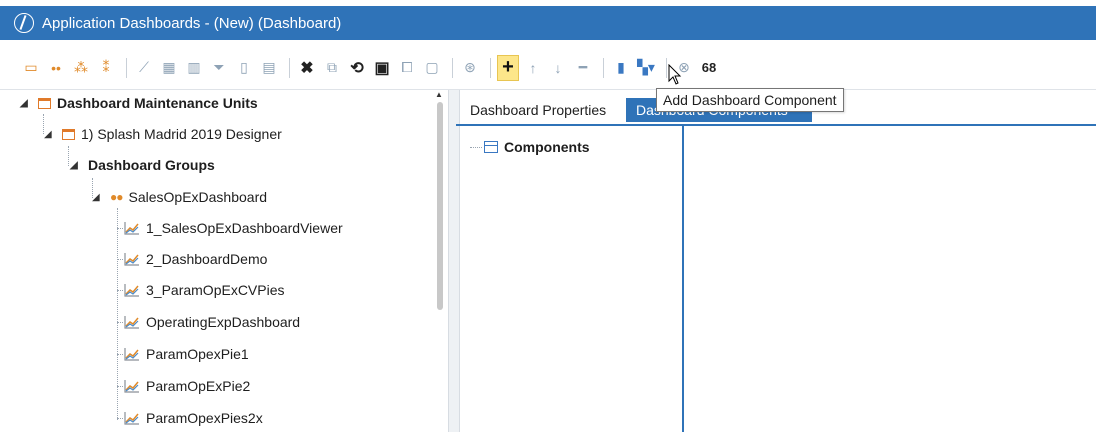 Image resolution: width=1096 pixels, height=432 pixels. Describe the element at coordinates (215, 290) in the screenshot. I see `tree-label: 3_ParamOpExCVPies` at that location.